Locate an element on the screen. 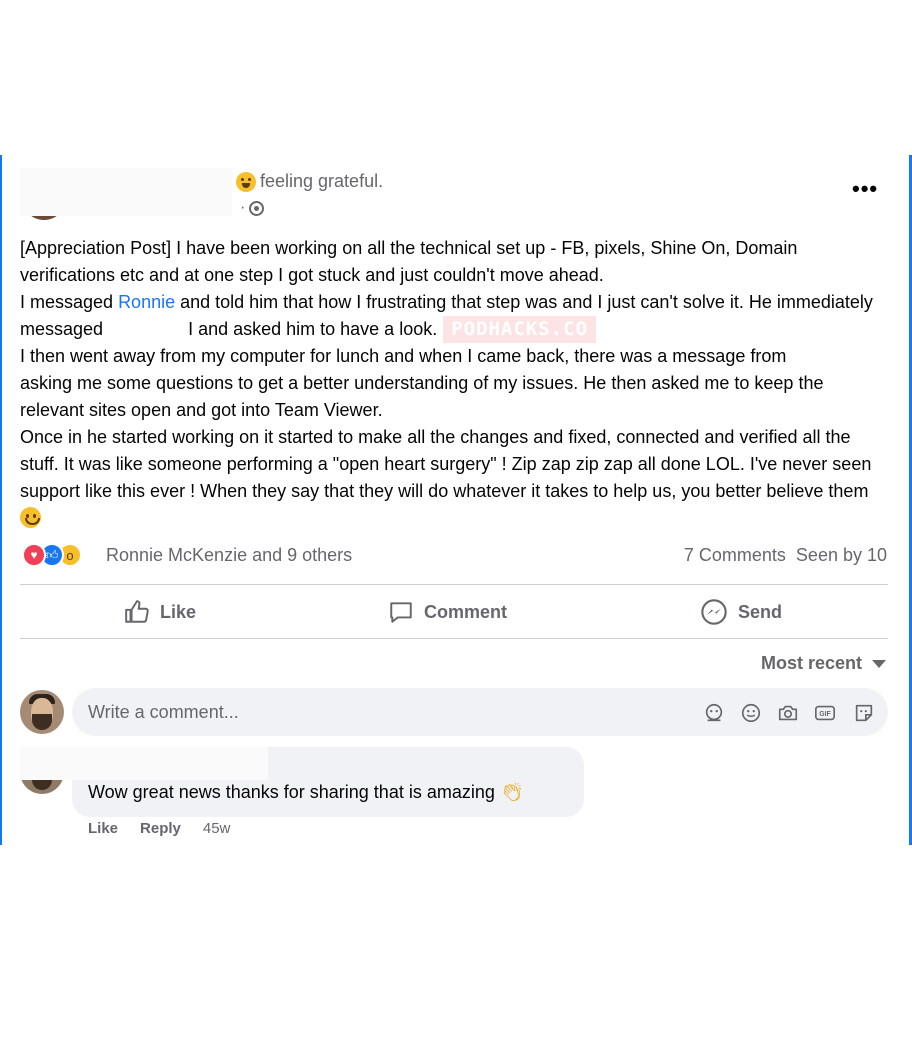 This screenshot has height=1048, width=912. seen-by-count: Seen by 10 is located at coordinates (841, 555).